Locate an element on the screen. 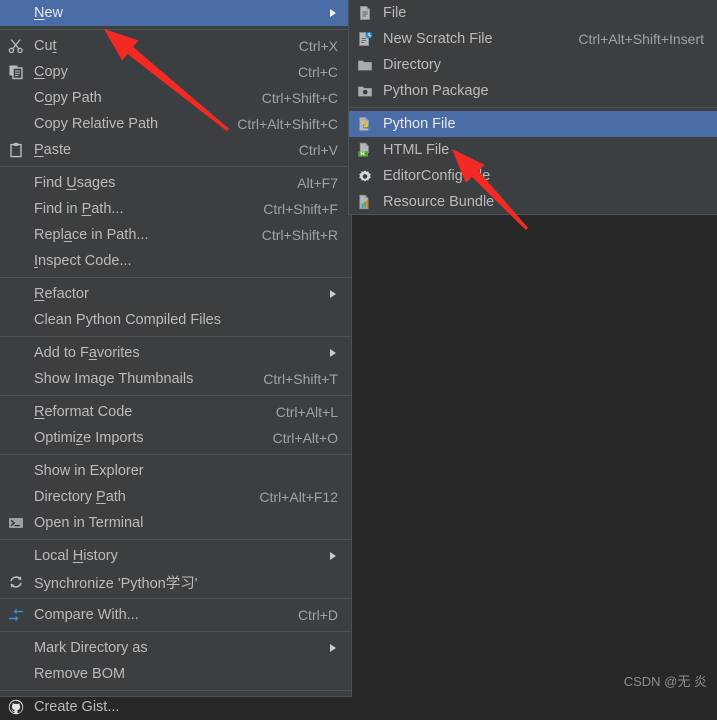 The image size is (717, 720). submenu-item-html-file: H HTML File is located at coordinates (533, 150).